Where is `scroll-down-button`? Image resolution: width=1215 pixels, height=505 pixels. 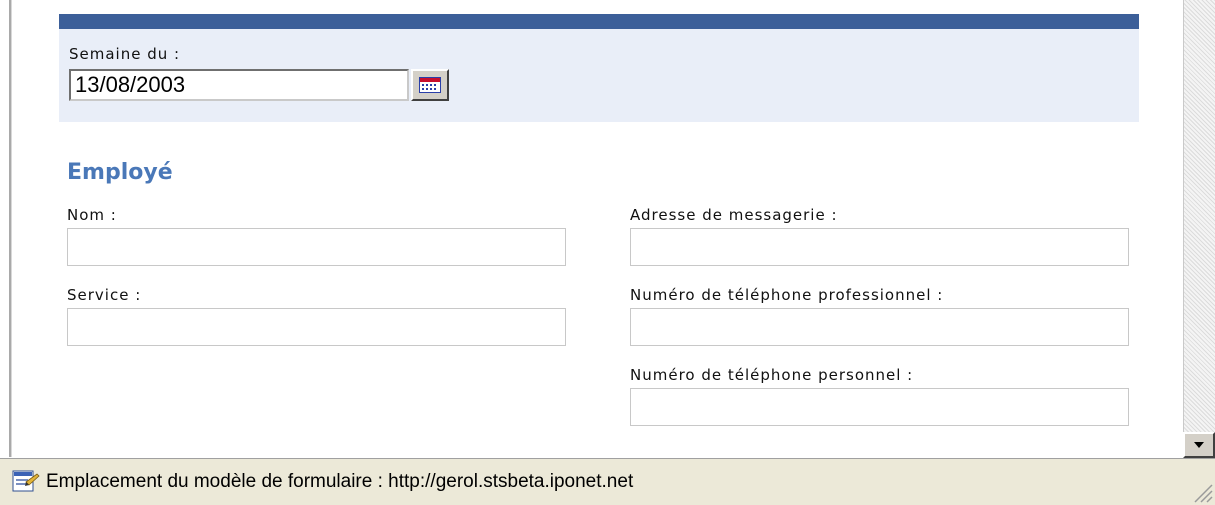
scroll-down-button is located at coordinates (1199, 445).